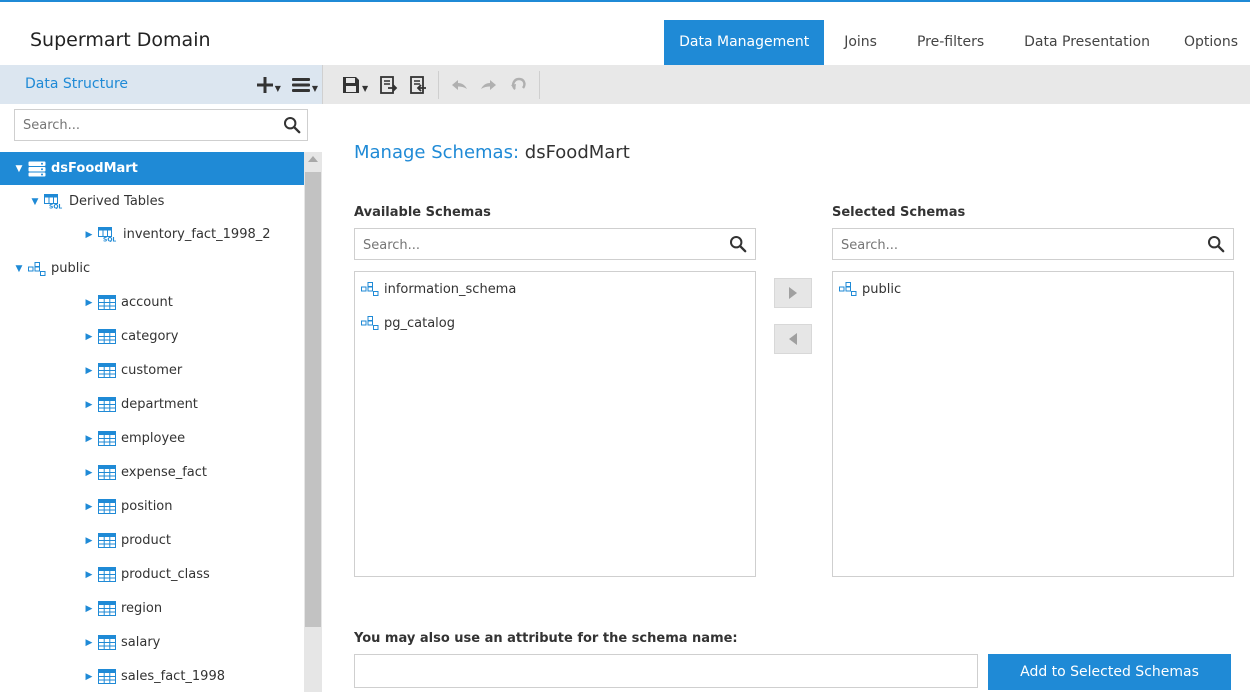  What do you see at coordinates (882, 289) in the screenshot?
I see `list-item-label: public` at bounding box center [882, 289].